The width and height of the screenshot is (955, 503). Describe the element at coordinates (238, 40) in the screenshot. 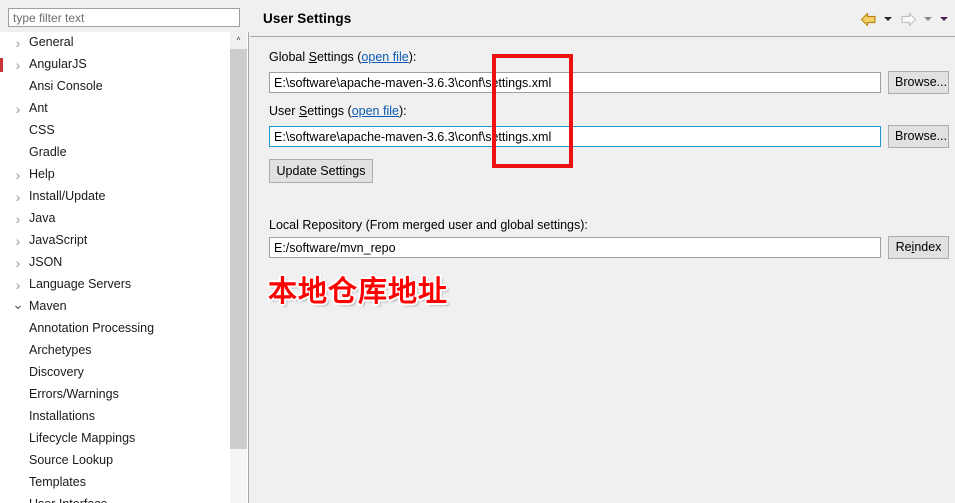

I see `chevron-up-icon: ^` at that location.